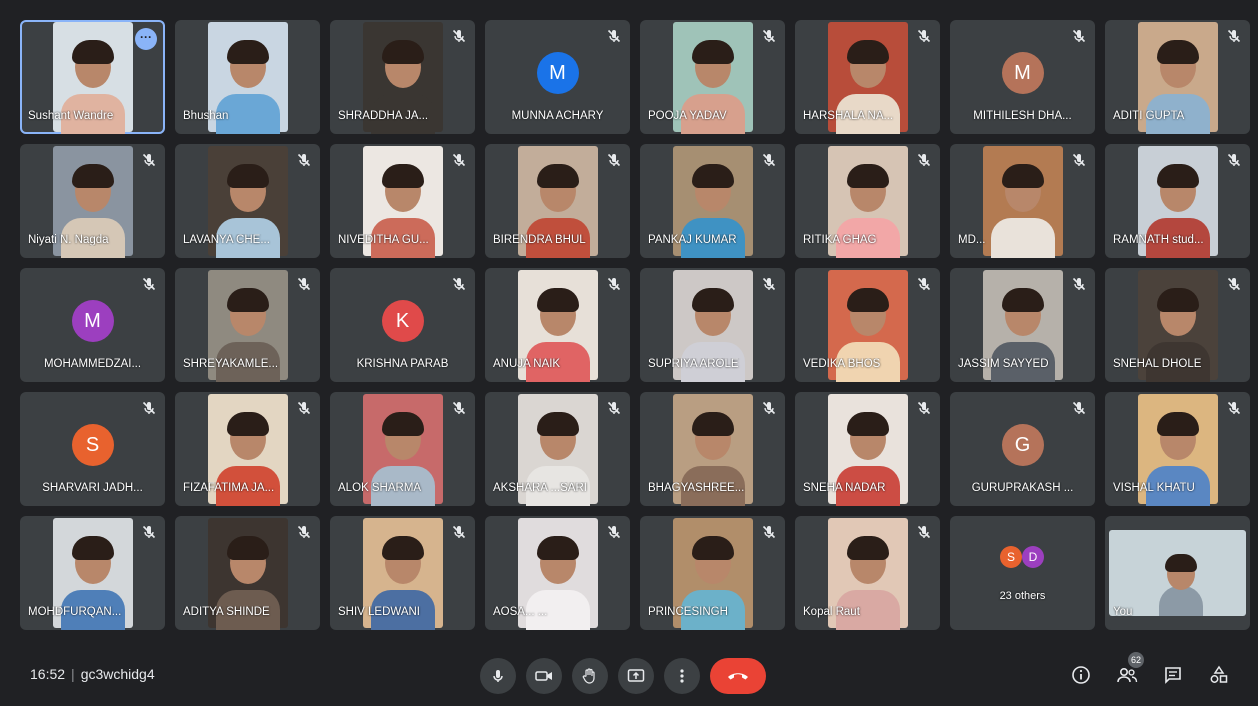  I want to click on participant-tile: VEDIKA BHOS, so click(867, 325).